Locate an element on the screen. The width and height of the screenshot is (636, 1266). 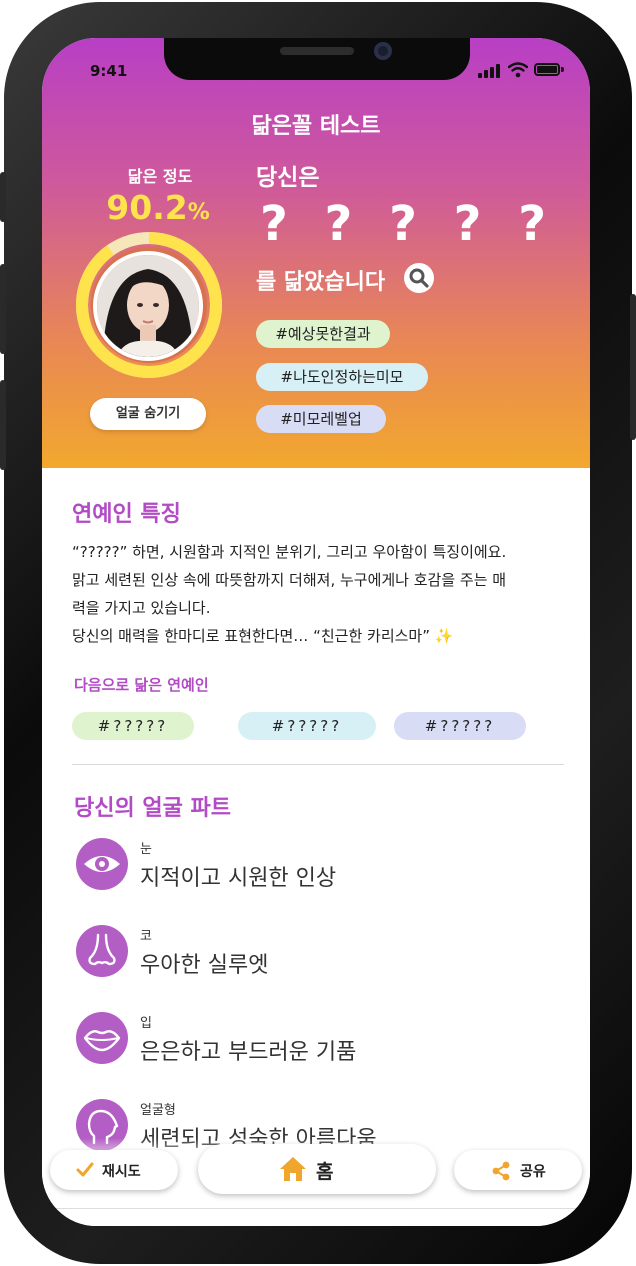
power-button is located at coordinates (633, 367).